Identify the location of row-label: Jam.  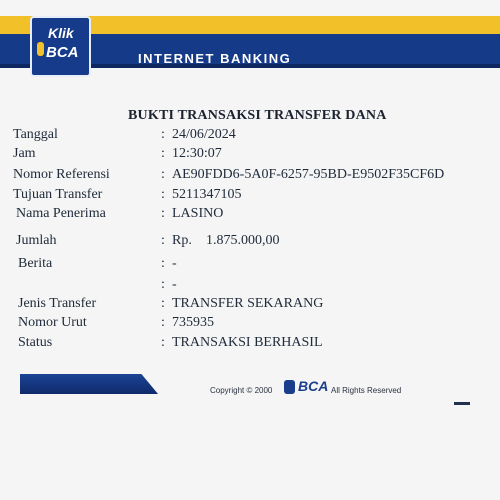
(24, 153).